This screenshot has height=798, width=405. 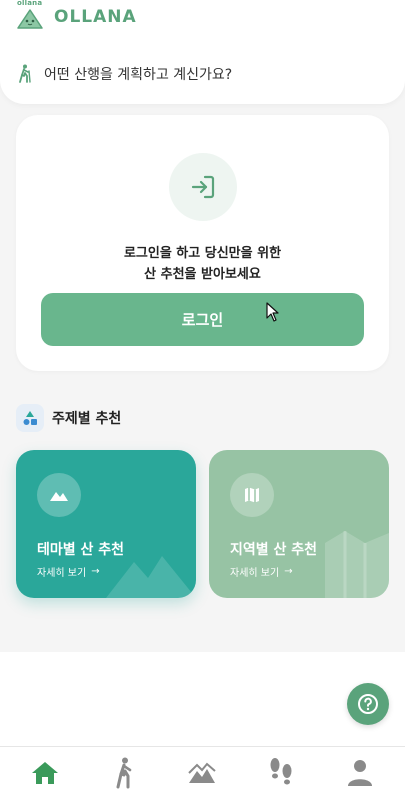 What do you see at coordinates (81, 550) in the screenshot?
I see `theme-card-title: 테마별 산 추천` at bounding box center [81, 550].